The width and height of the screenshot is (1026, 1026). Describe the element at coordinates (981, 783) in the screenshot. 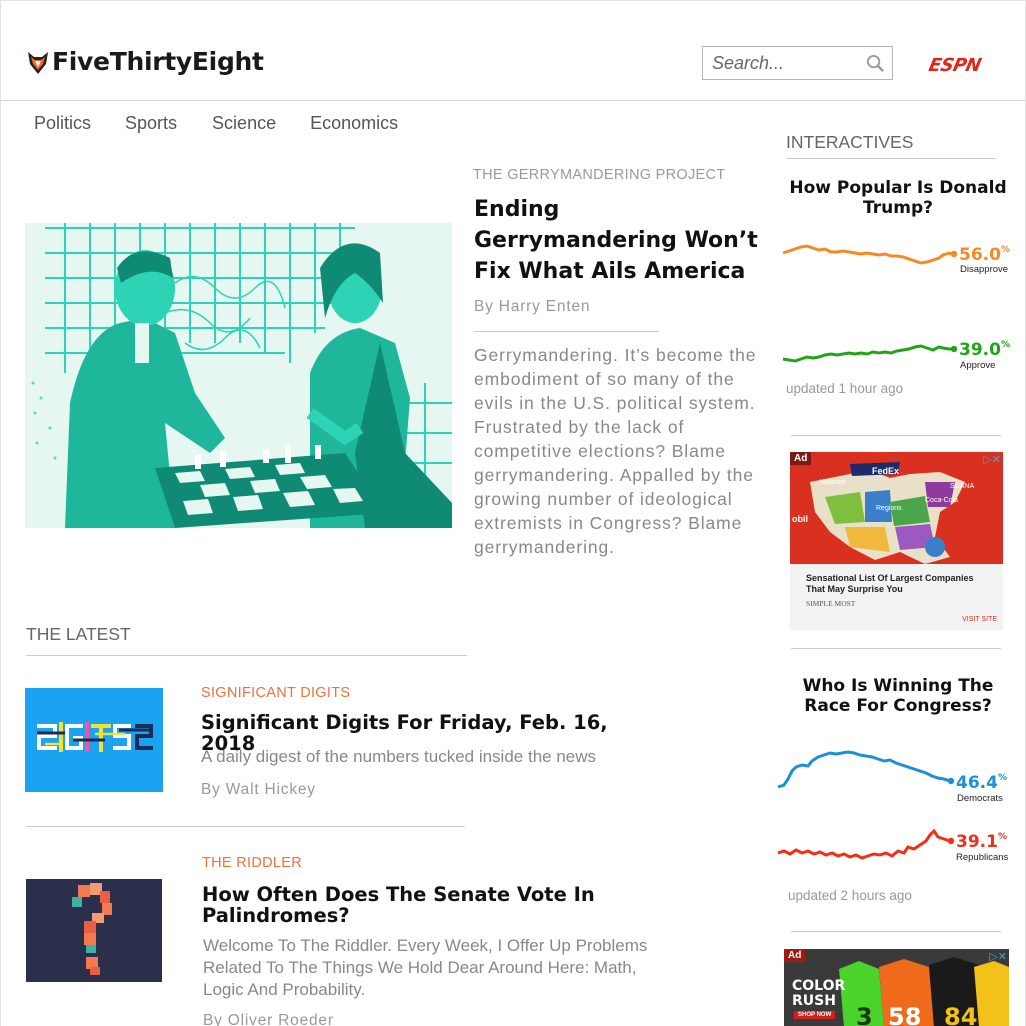

I see `democrats-value: 46.4%` at that location.